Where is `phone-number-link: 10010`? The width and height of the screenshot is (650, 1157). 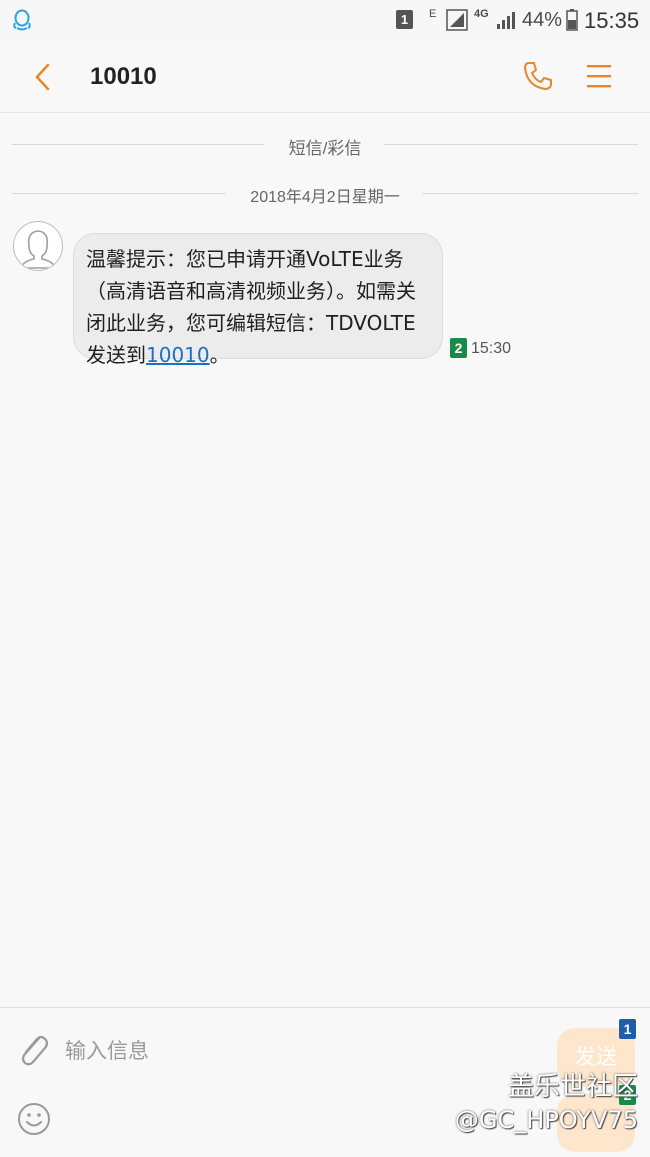
phone-number-link: 10010 is located at coordinates (178, 355).